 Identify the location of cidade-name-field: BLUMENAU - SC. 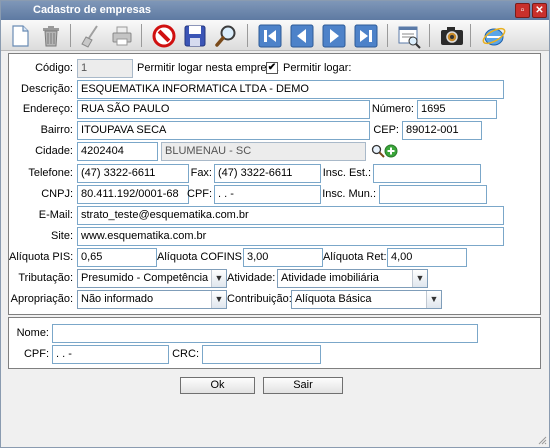
(263, 151).